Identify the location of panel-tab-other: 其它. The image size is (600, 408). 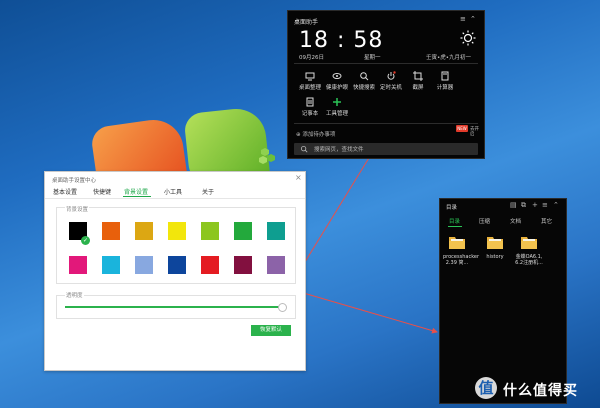
(546, 221).